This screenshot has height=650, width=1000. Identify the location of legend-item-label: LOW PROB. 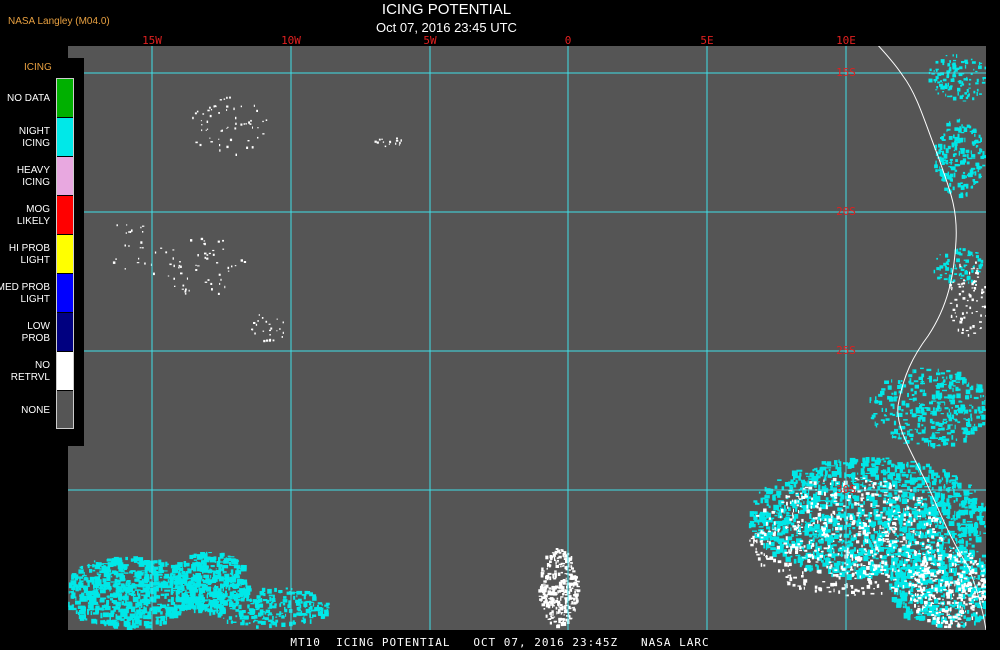
(35, 332).